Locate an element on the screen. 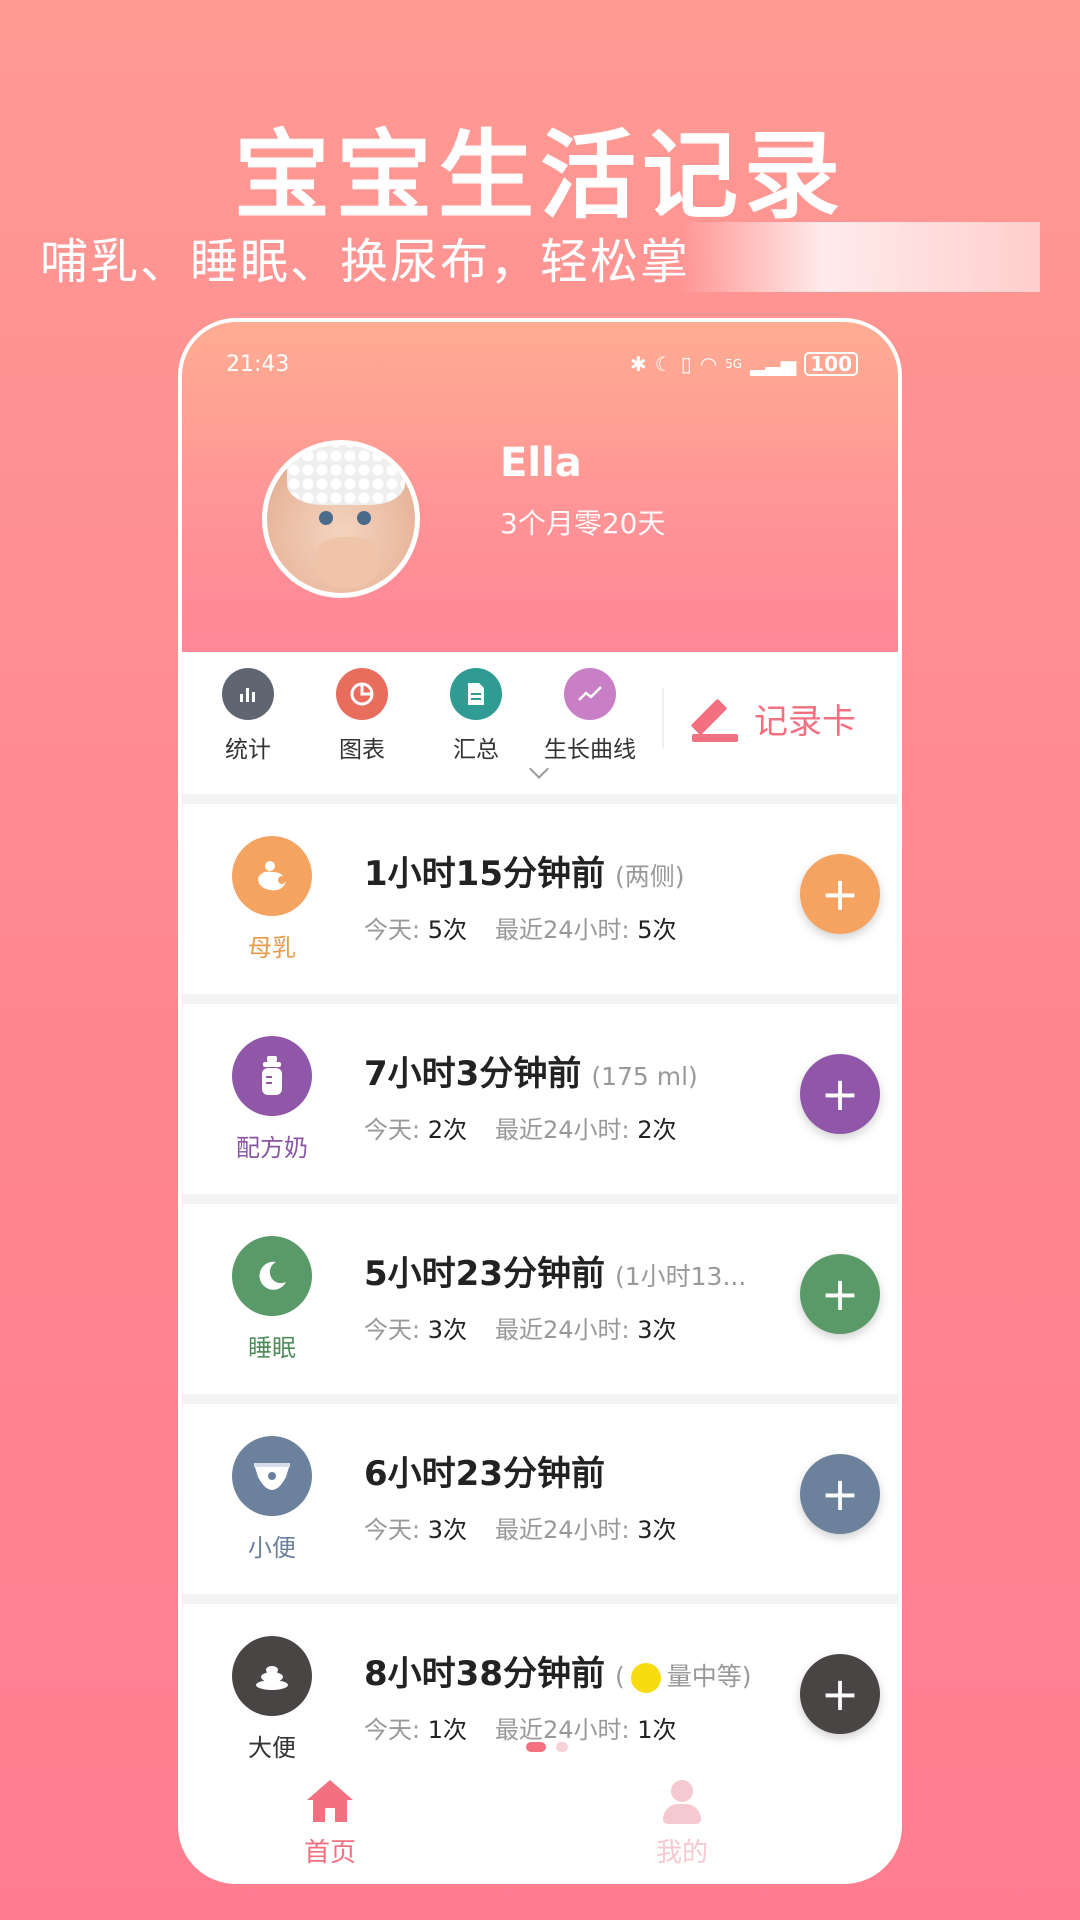  tool-charts: 图表 is located at coordinates (362, 716).